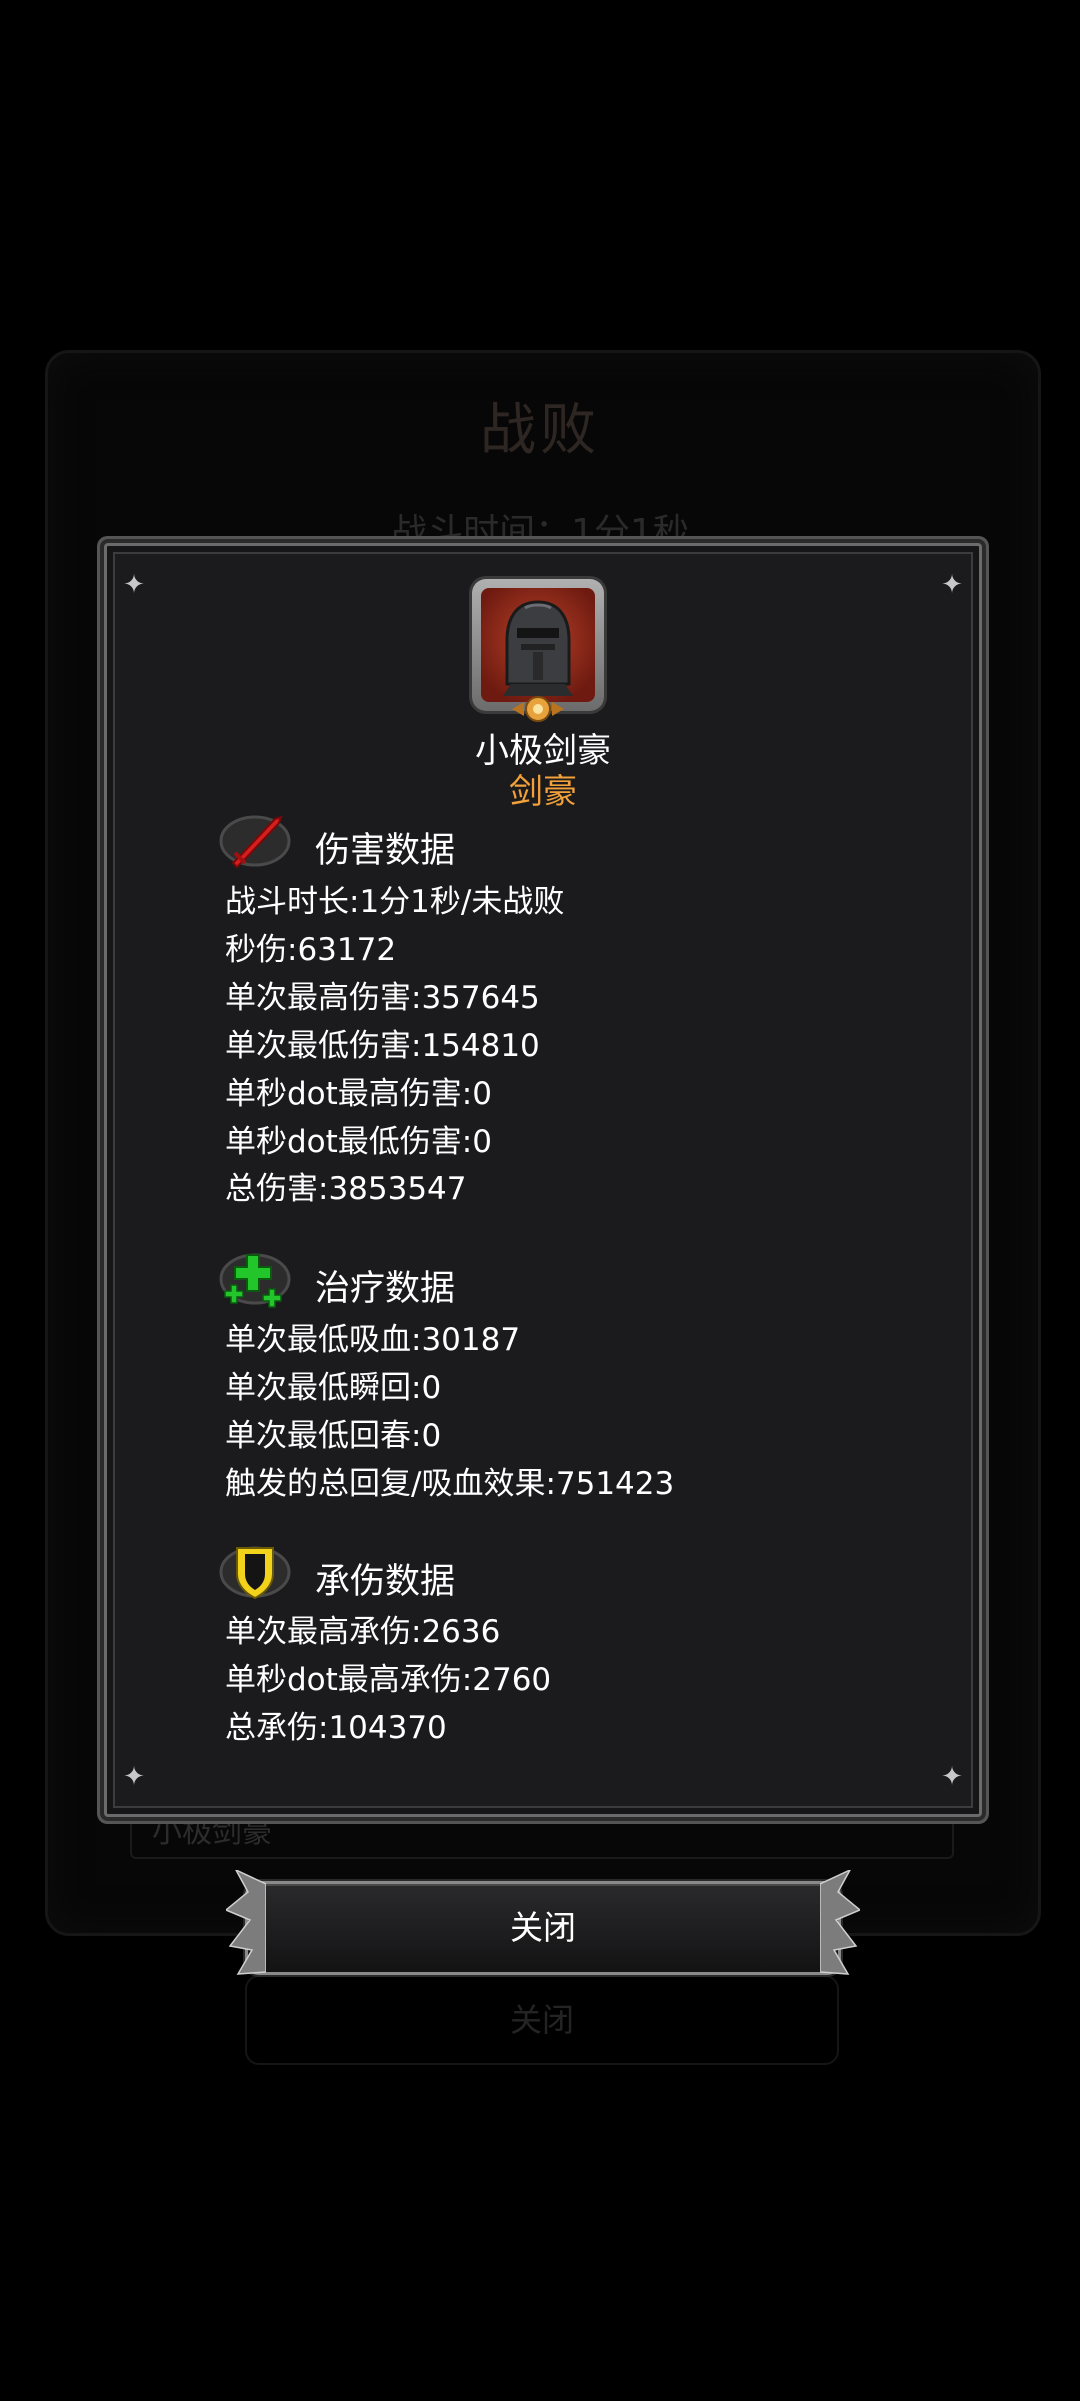 This screenshot has height=2401, width=1080. What do you see at coordinates (358, 1142) in the screenshot?
I see `damage-stat: 单秒dot最低伤害:0` at bounding box center [358, 1142].